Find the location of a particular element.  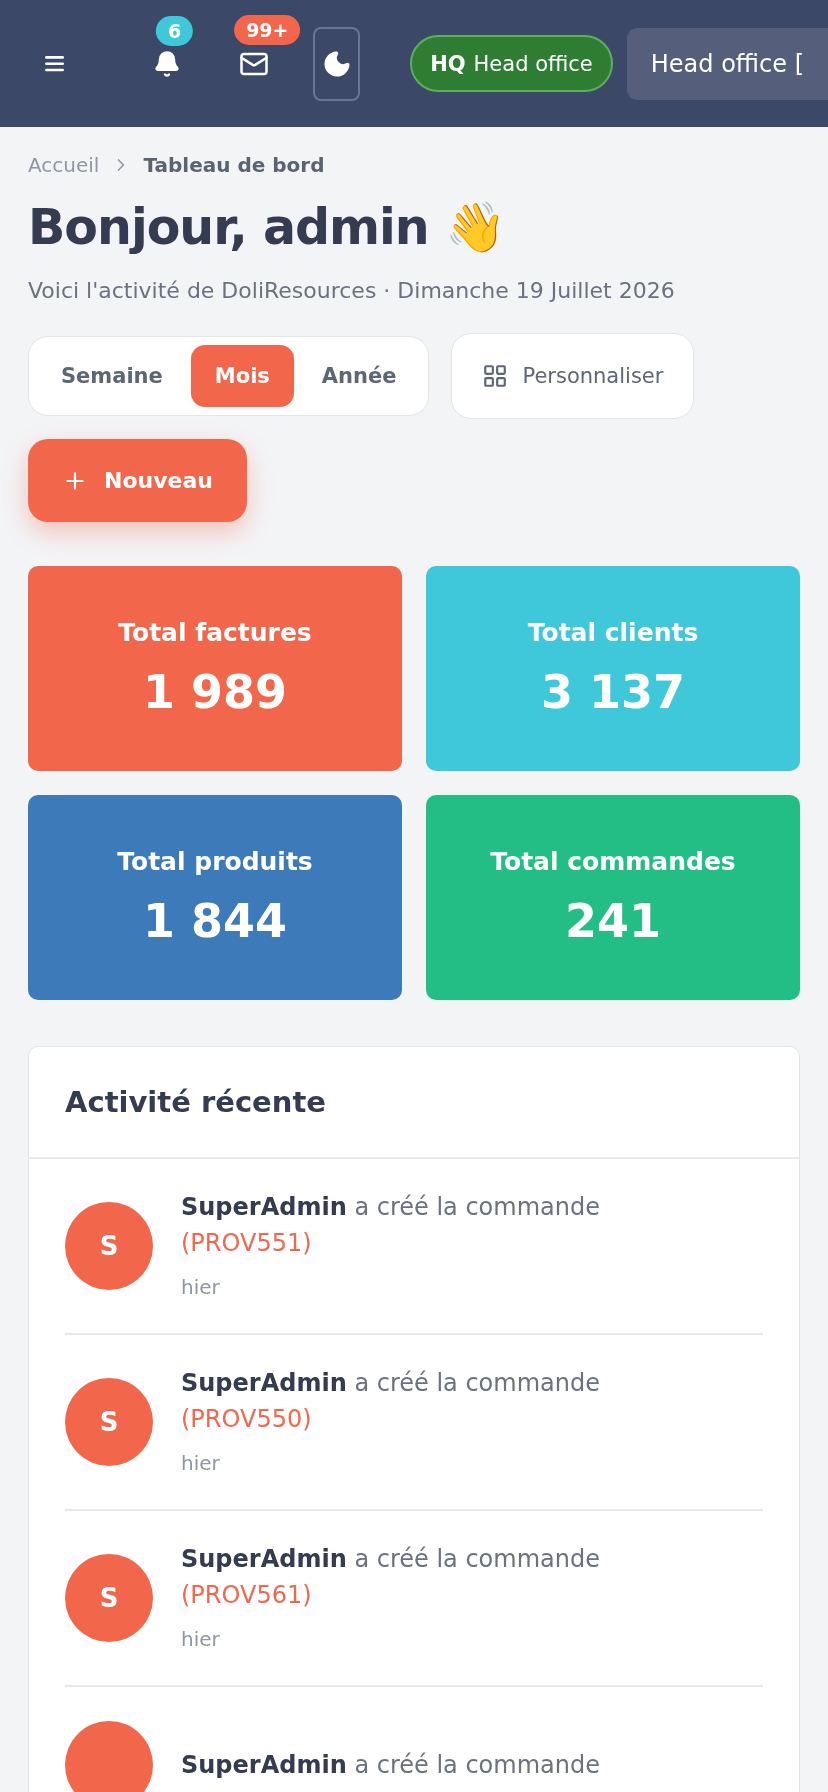

stat-value: 241 is located at coordinates (613, 921).